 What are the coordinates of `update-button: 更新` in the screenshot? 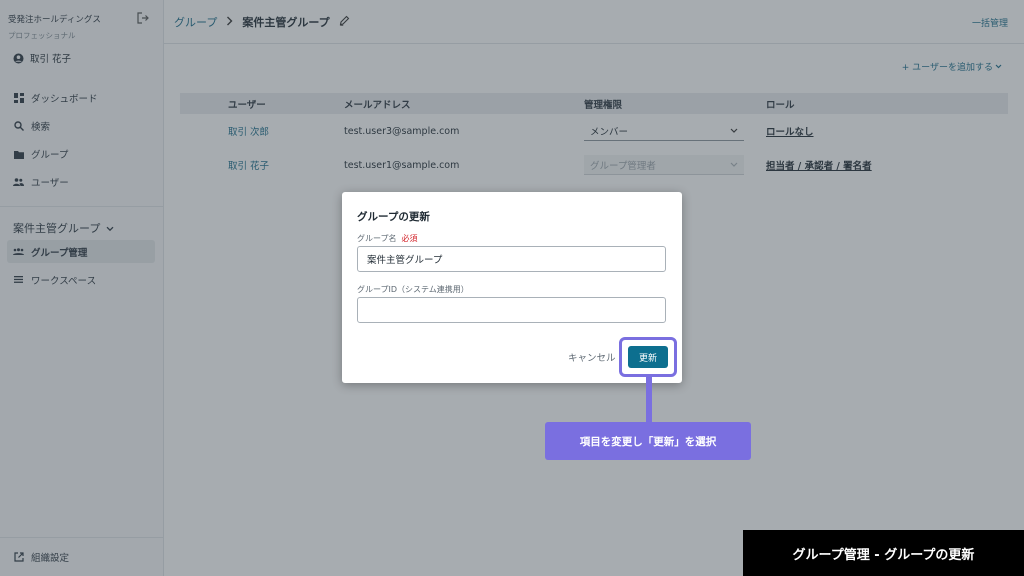 It's located at (648, 357).